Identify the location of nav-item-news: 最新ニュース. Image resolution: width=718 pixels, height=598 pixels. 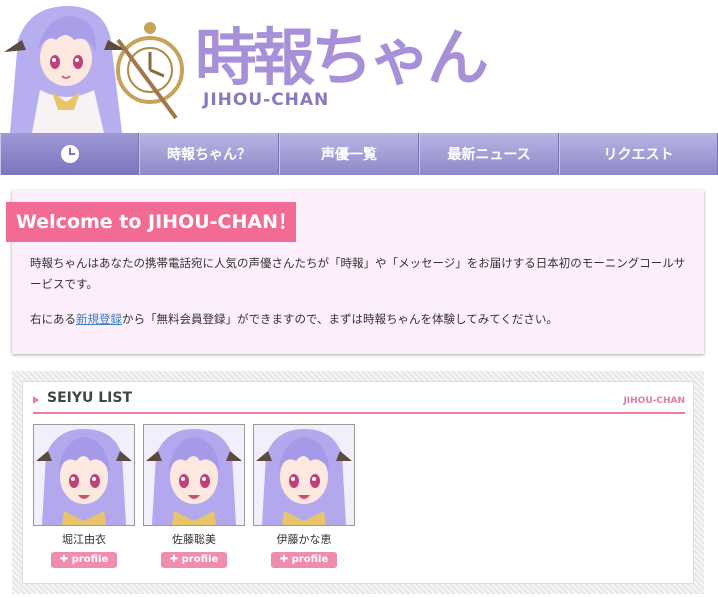
(489, 154).